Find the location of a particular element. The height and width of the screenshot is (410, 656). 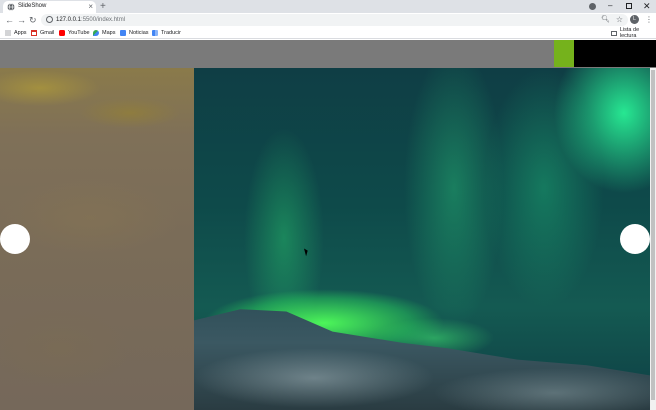

bookmark-traducir: Traducir is located at coordinates (166, 33).